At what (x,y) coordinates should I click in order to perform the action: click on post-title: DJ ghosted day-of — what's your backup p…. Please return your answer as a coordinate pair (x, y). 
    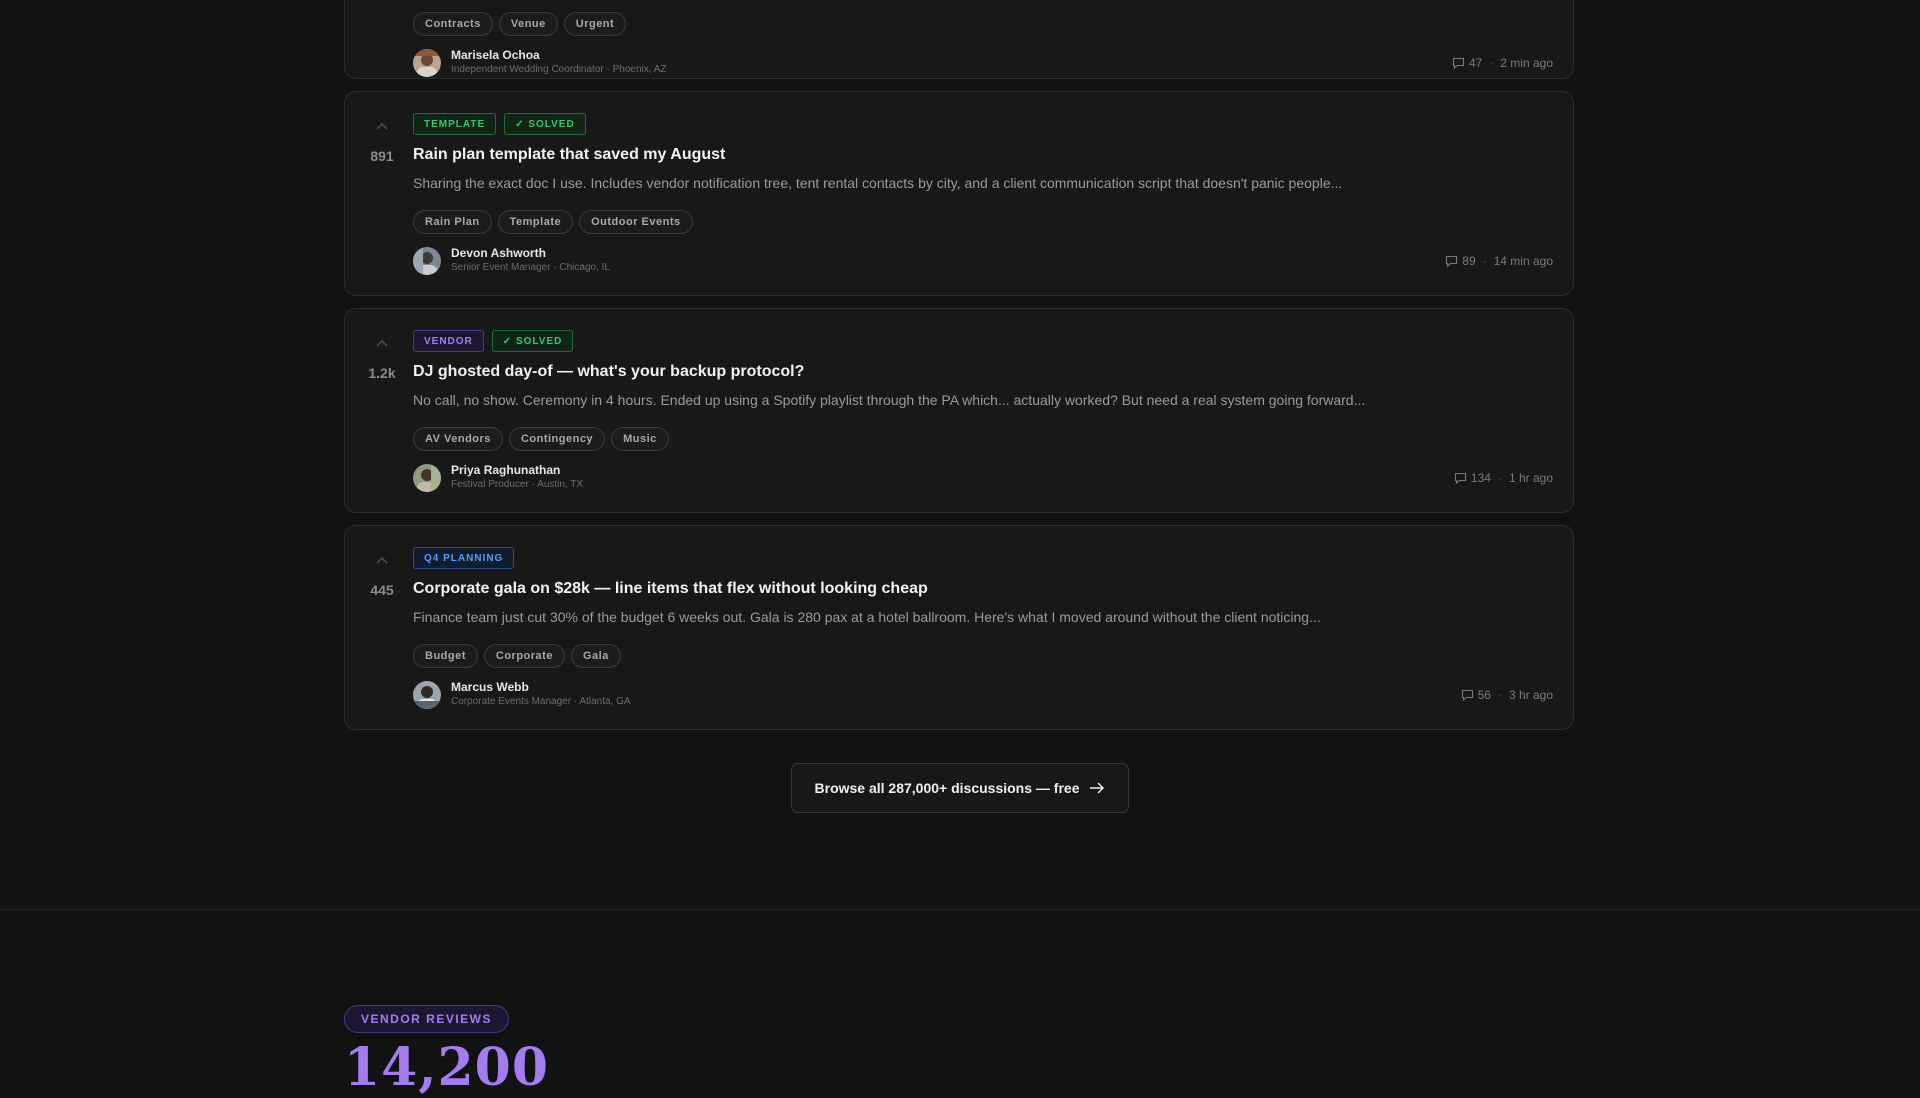
    Looking at the image, I should click on (983, 373).